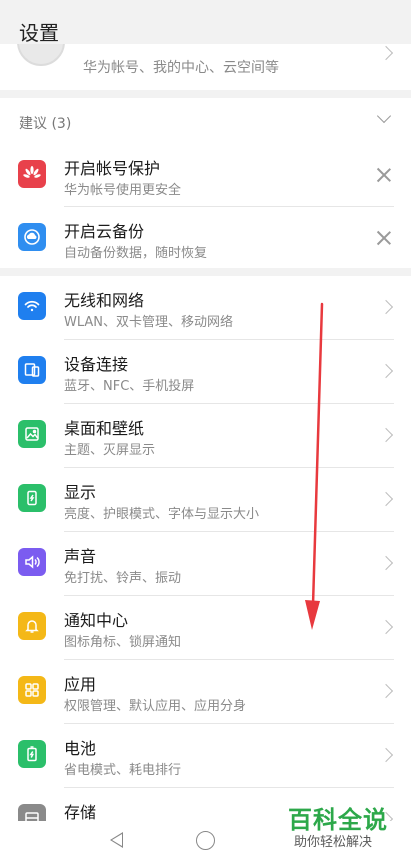 The width and height of the screenshot is (411, 861). I want to click on settings-item-title: 设备连接, so click(96, 364).